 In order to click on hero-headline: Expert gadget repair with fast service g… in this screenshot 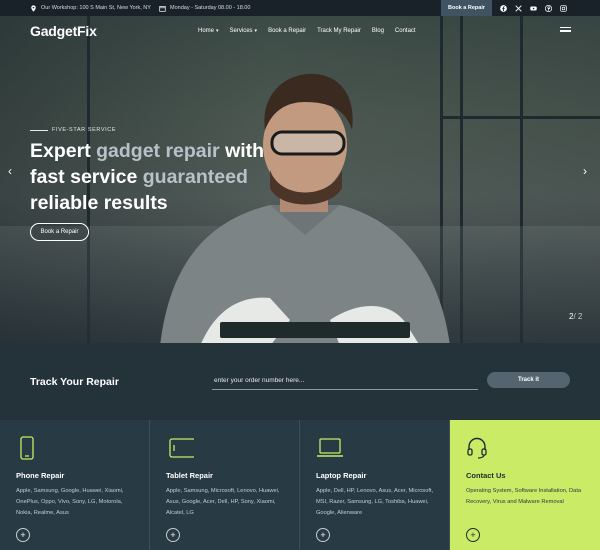, I will do `click(160, 177)`.